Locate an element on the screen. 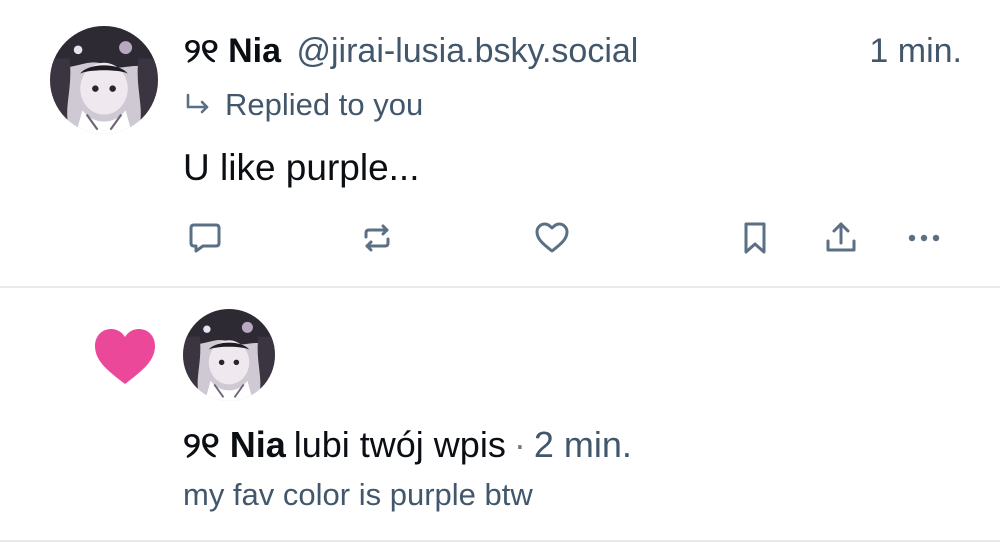 Image resolution: width=1000 pixels, height=543 pixels. reply-button is located at coordinates (205, 238).